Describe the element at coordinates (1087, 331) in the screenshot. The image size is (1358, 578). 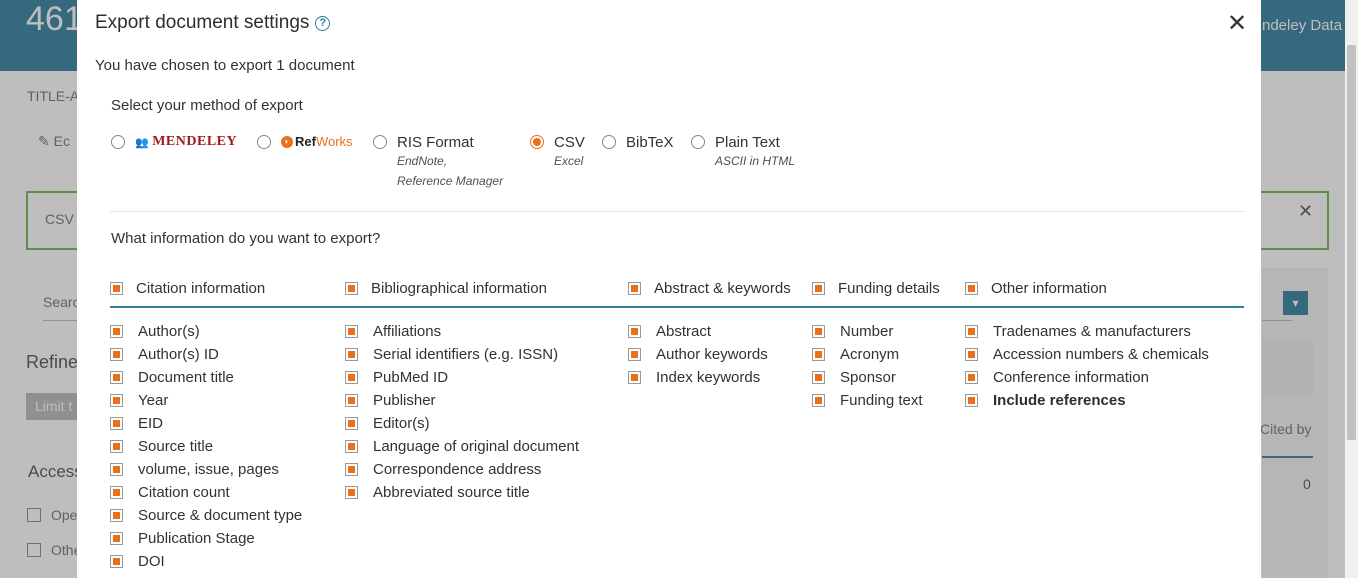
I see `option-tradenames-manufacturers: Tradenames & manufacturers` at that location.